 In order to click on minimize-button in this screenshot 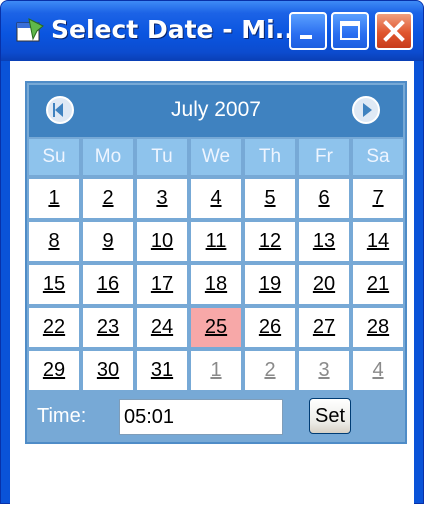, I will do `click(308, 31)`.